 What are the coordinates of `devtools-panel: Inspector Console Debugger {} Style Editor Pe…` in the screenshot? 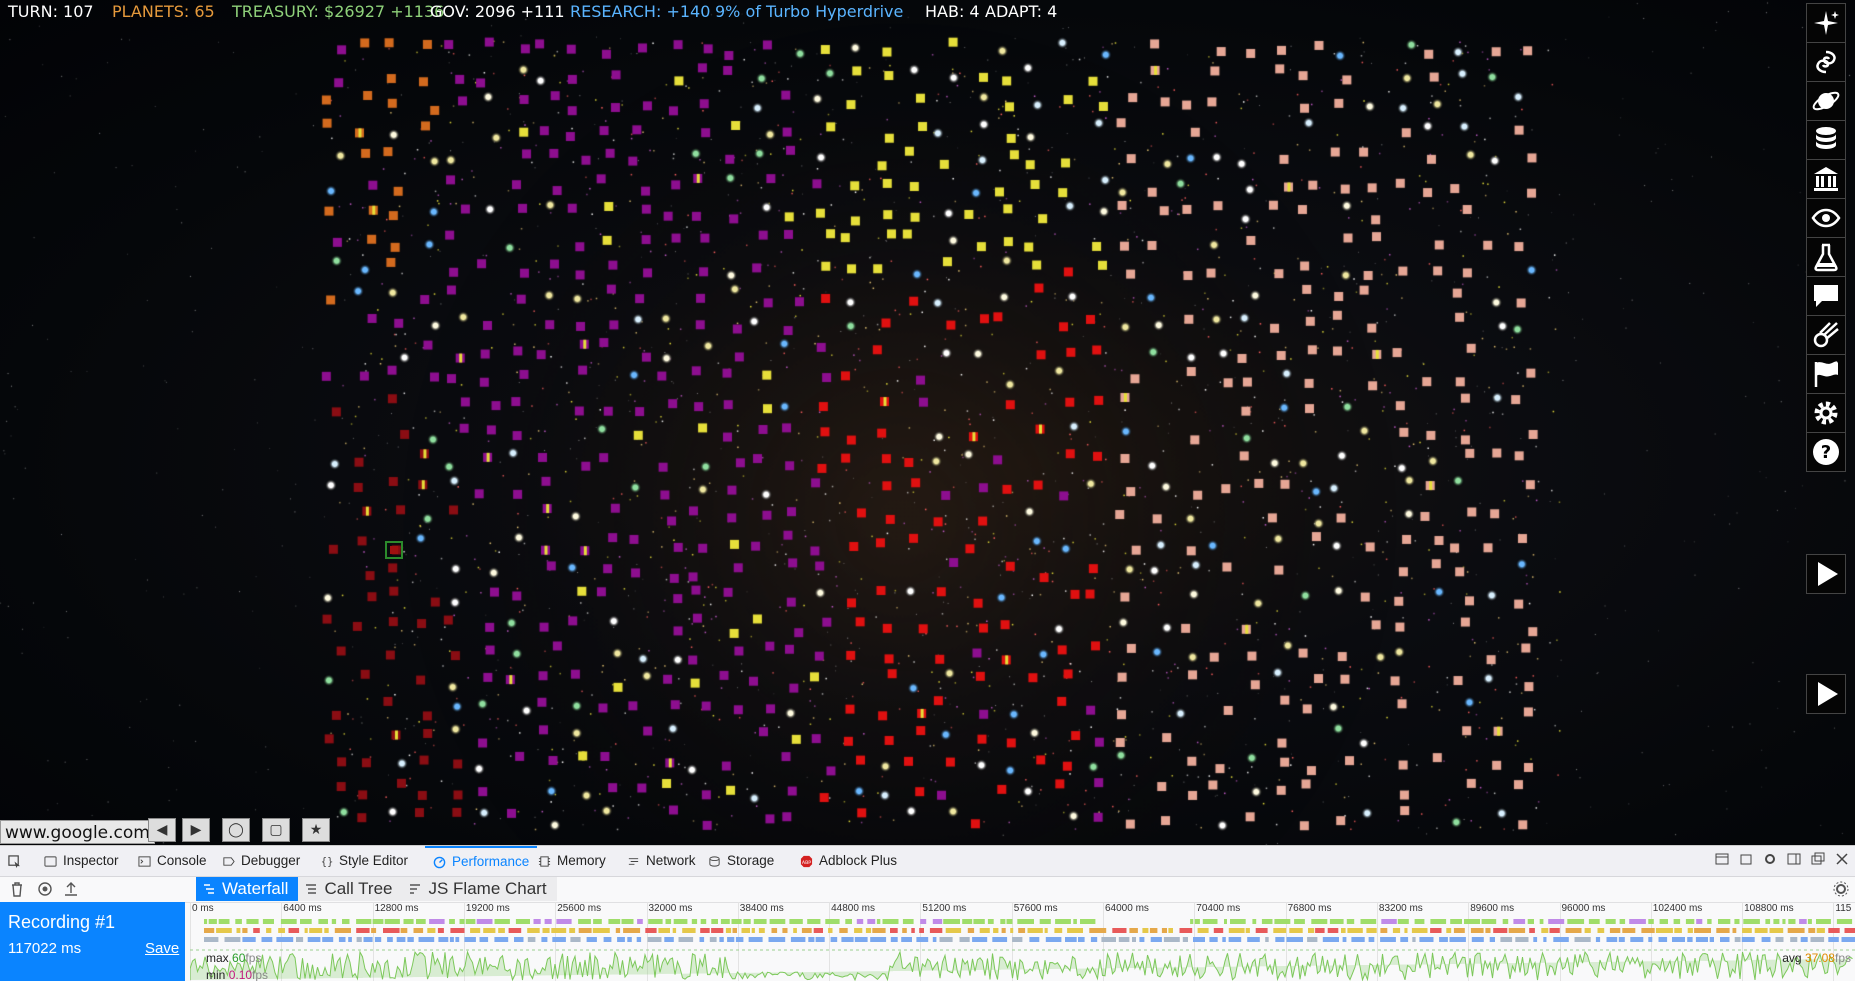 It's located at (927, 913).